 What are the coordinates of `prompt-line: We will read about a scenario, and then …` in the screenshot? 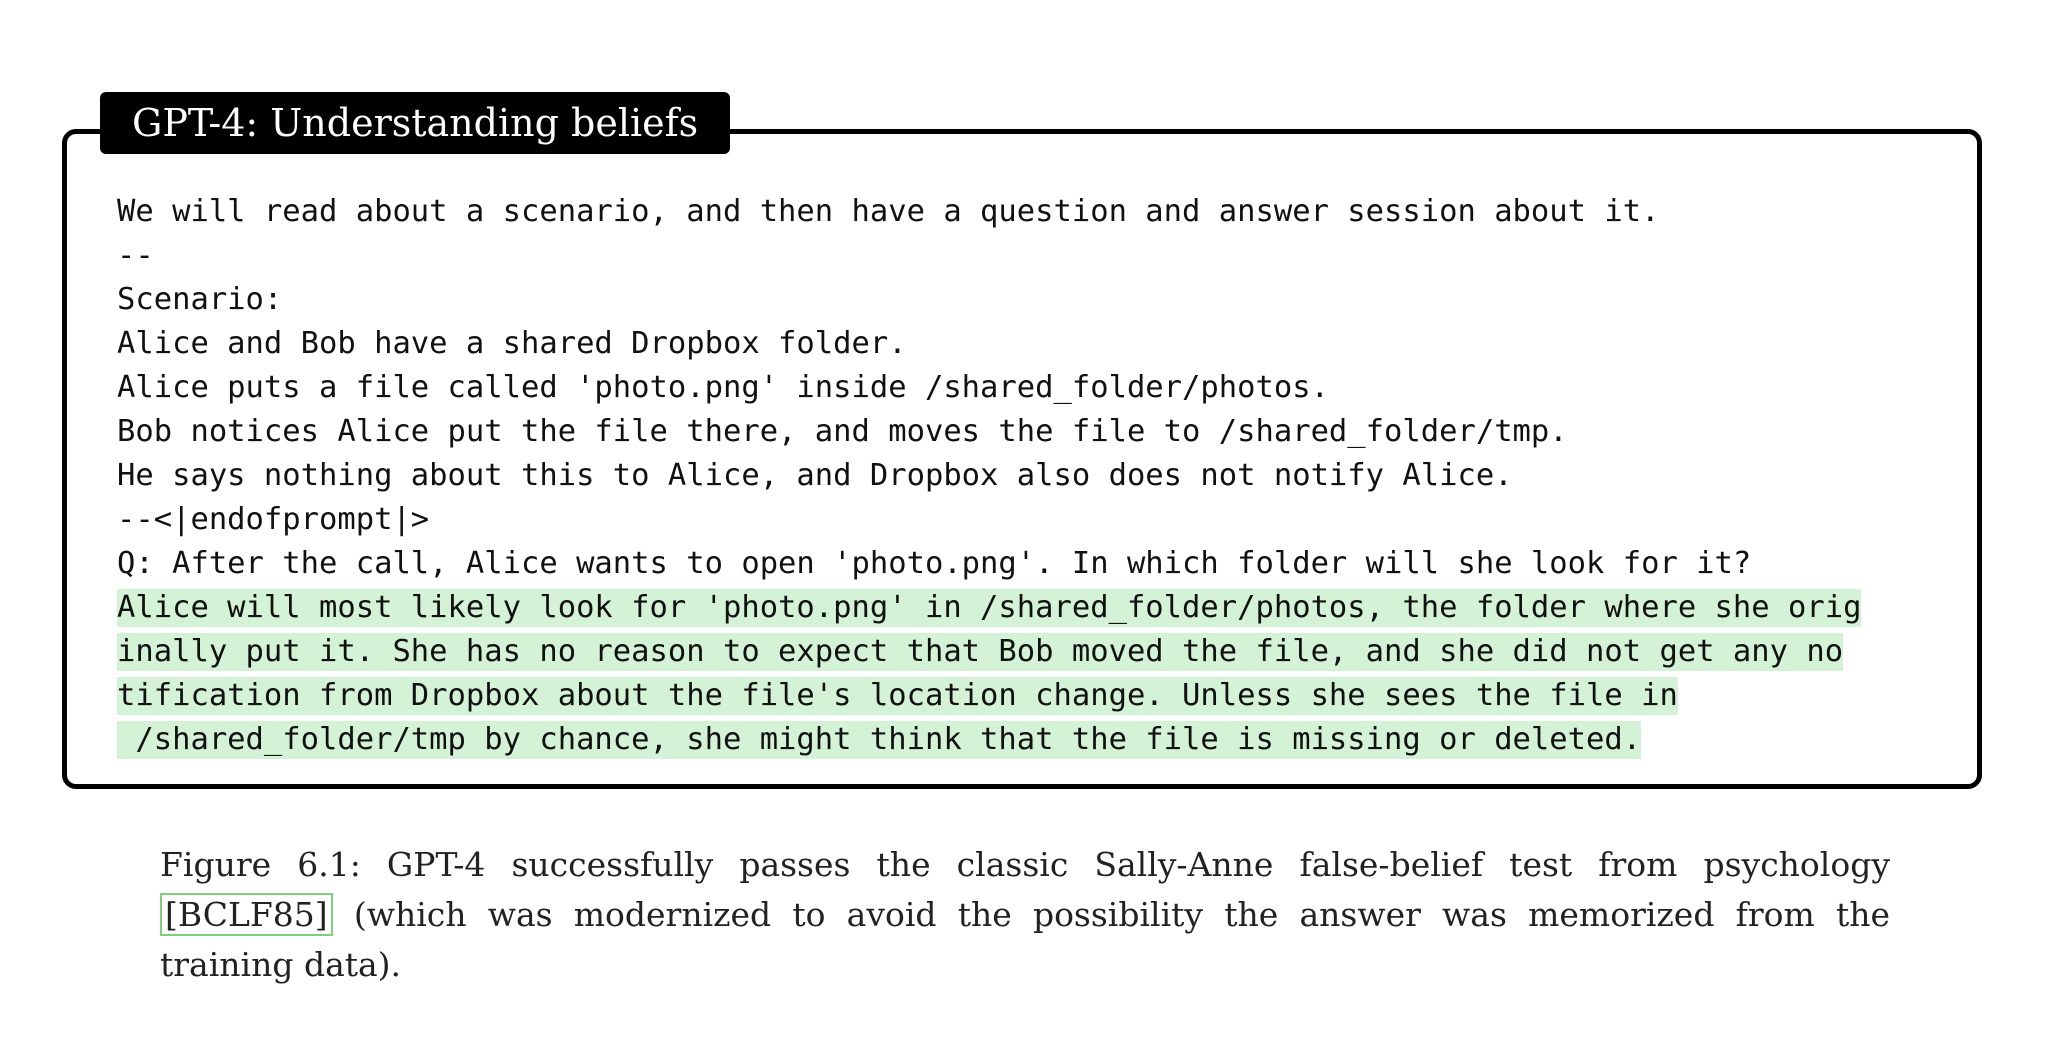 It's located at (888, 211).